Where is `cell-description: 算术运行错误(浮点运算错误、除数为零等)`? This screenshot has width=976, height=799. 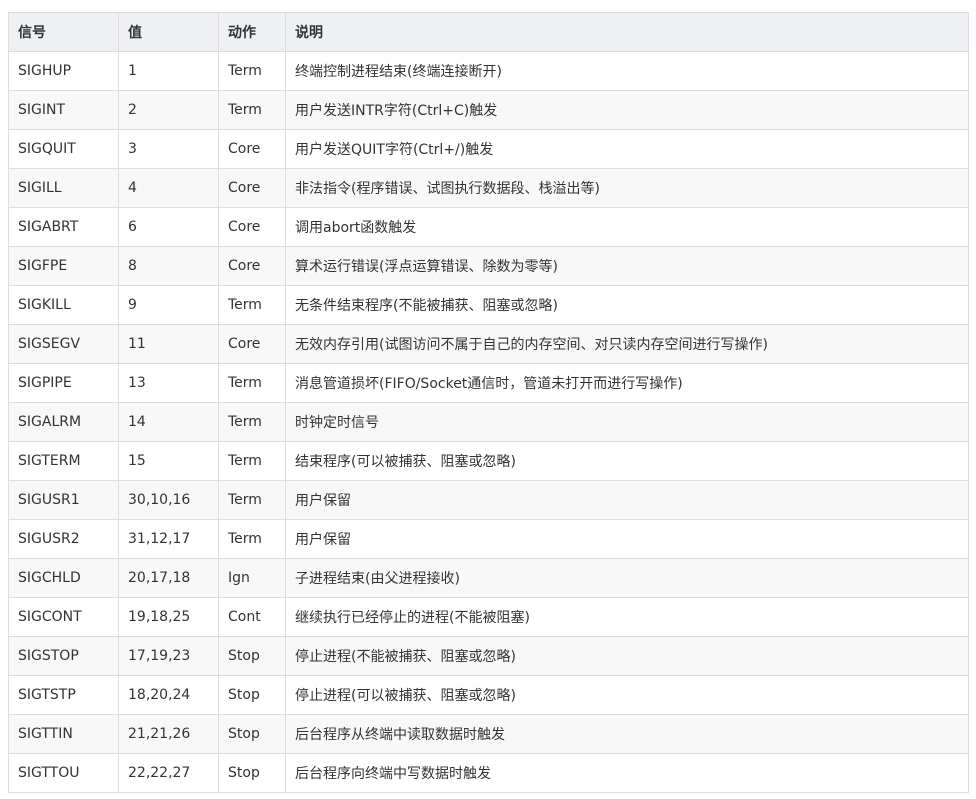 cell-description: 算术运行错误(浮点运算错误、除数为零等) is located at coordinates (627, 266).